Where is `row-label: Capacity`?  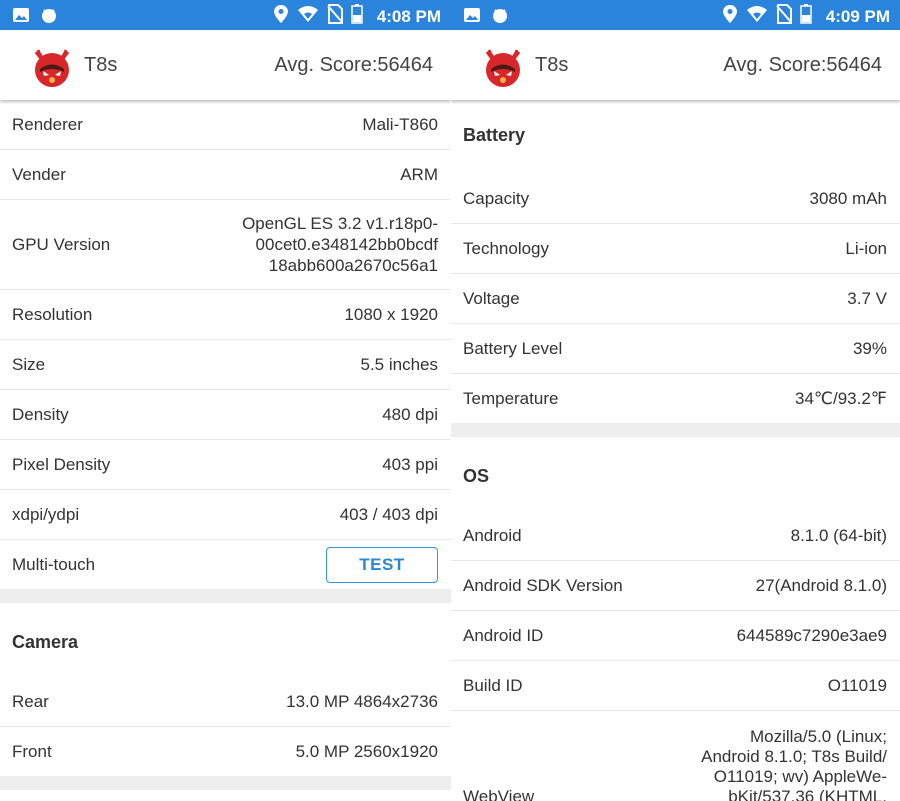 row-label: Capacity is located at coordinates (496, 198).